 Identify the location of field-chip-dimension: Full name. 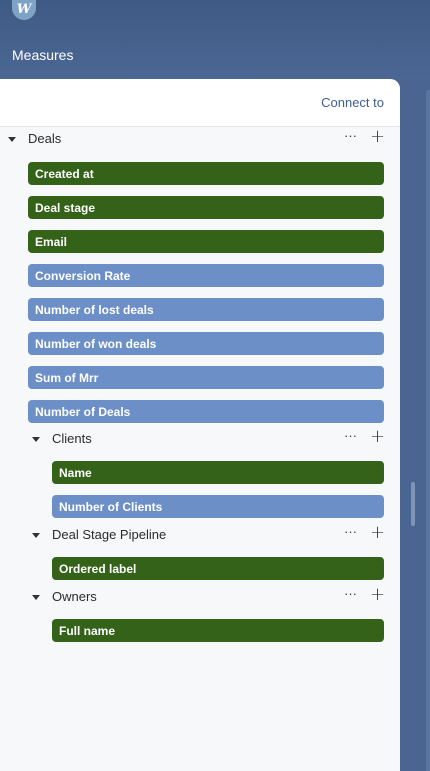
(218, 630).